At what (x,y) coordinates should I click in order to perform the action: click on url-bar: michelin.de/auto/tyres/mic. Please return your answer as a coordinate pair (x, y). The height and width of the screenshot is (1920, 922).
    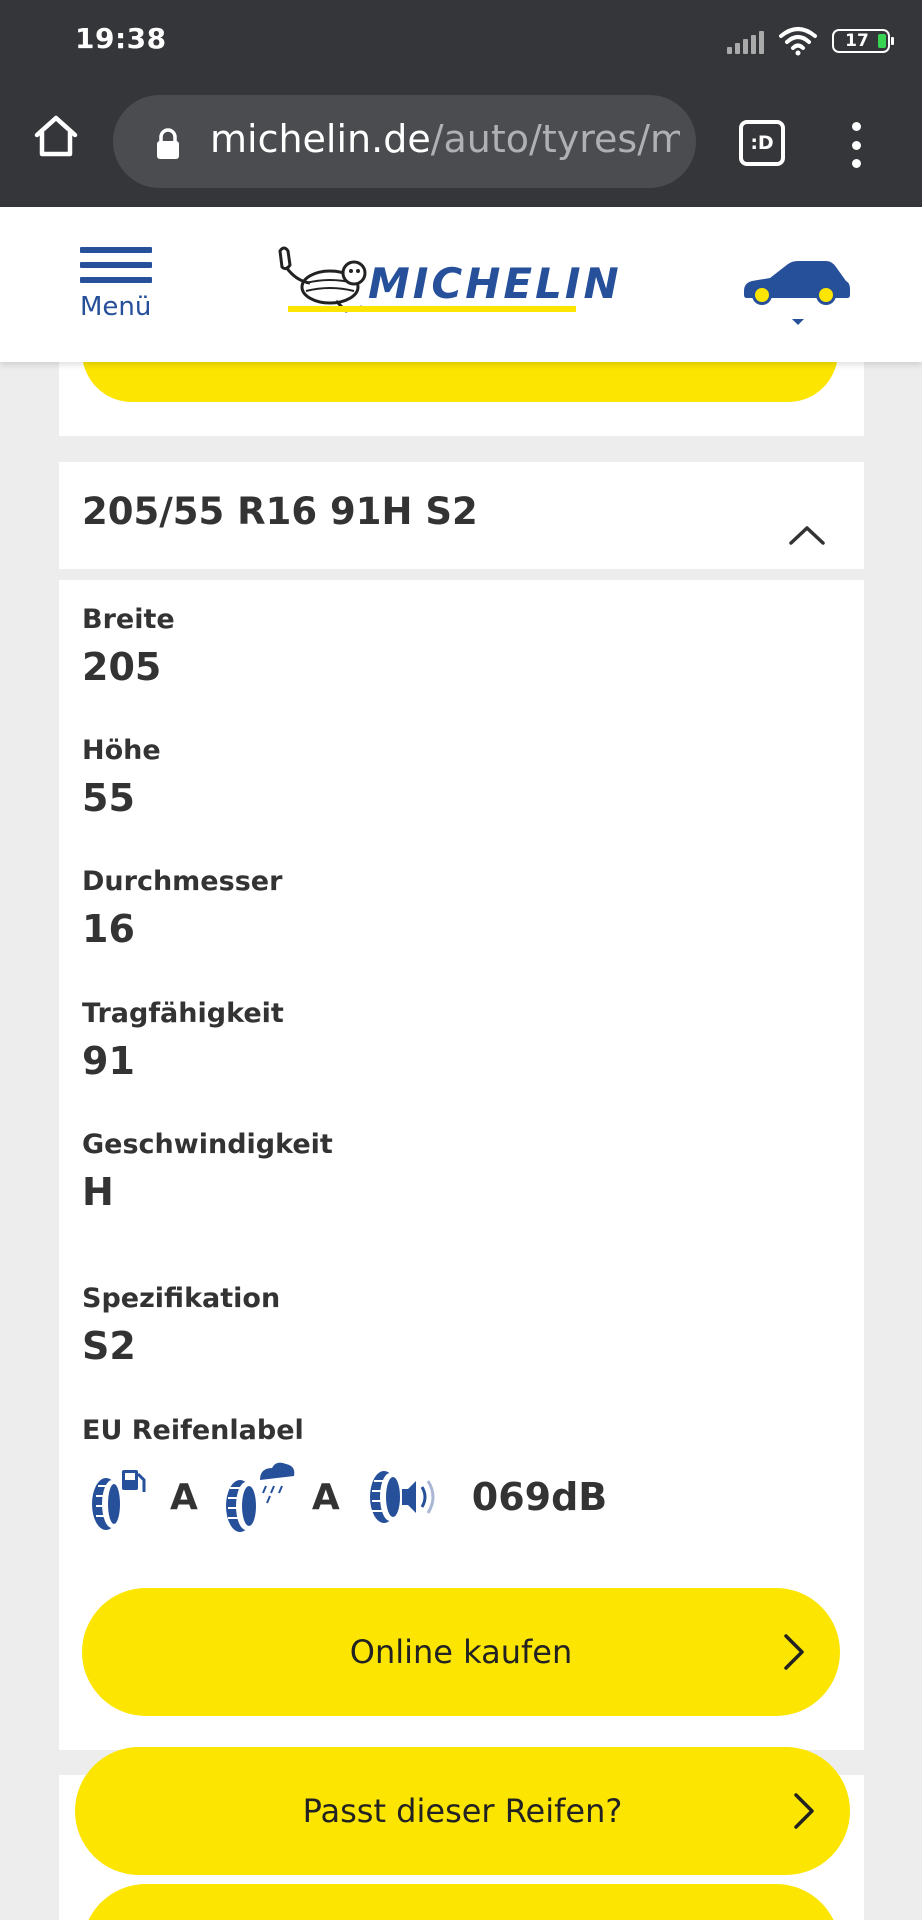
    Looking at the image, I should click on (404, 141).